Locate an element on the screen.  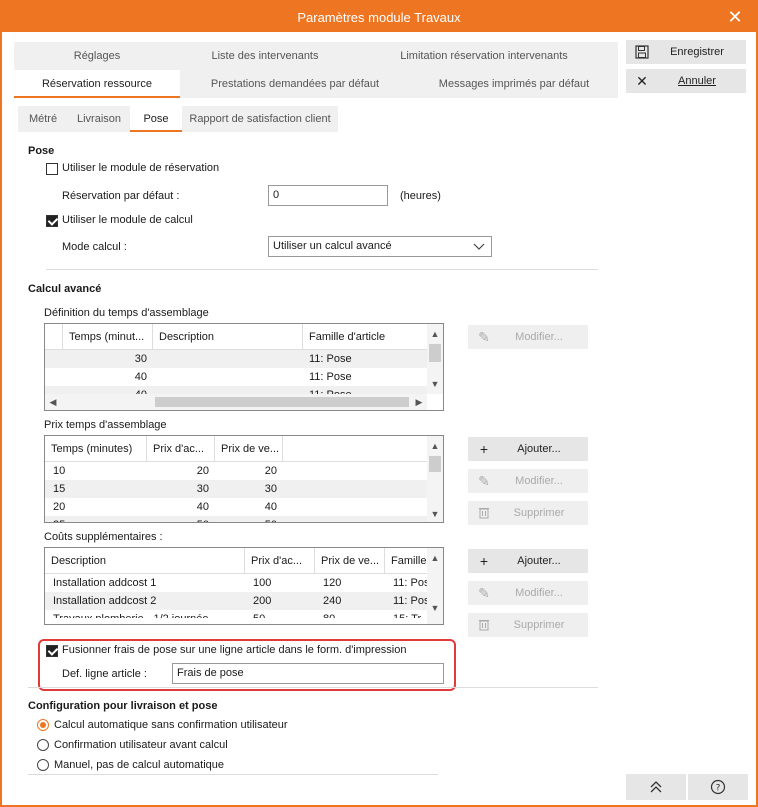
table-row: 20 40 40 is located at coordinates (236, 507).